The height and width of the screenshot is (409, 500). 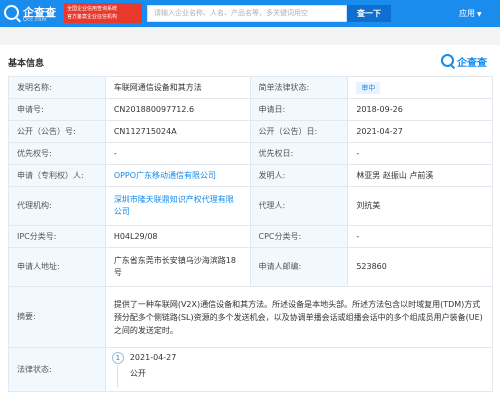 What do you see at coordinates (420, 267) in the screenshot?
I see `postcode-value: 523860` at bounding box center [420, 267].